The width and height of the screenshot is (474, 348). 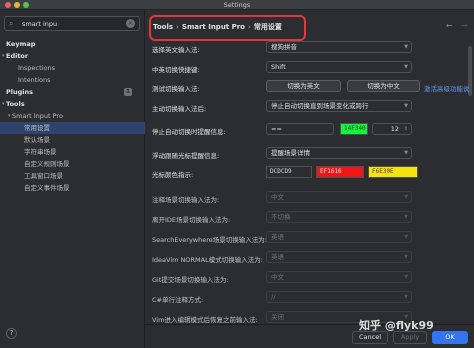 What do you see at coordinates (40, 152) in the screenshot?
I see `sidebar-item-label: 字符串场景` at bounding box center [40, 152].